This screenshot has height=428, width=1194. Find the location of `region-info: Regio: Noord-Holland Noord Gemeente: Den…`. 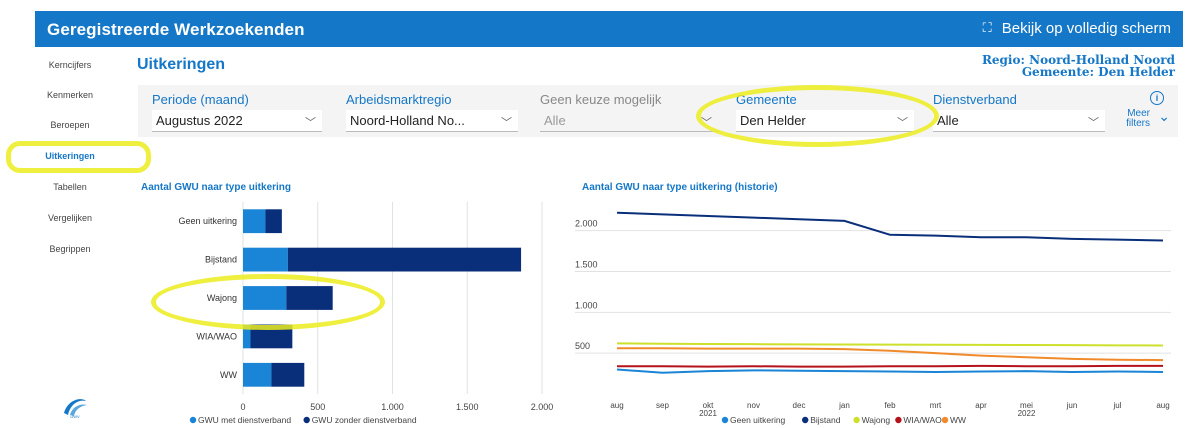

region-info: Regio: Noord-Holland Noord Gemeente: Den… is located at coordinates (1078, 66).